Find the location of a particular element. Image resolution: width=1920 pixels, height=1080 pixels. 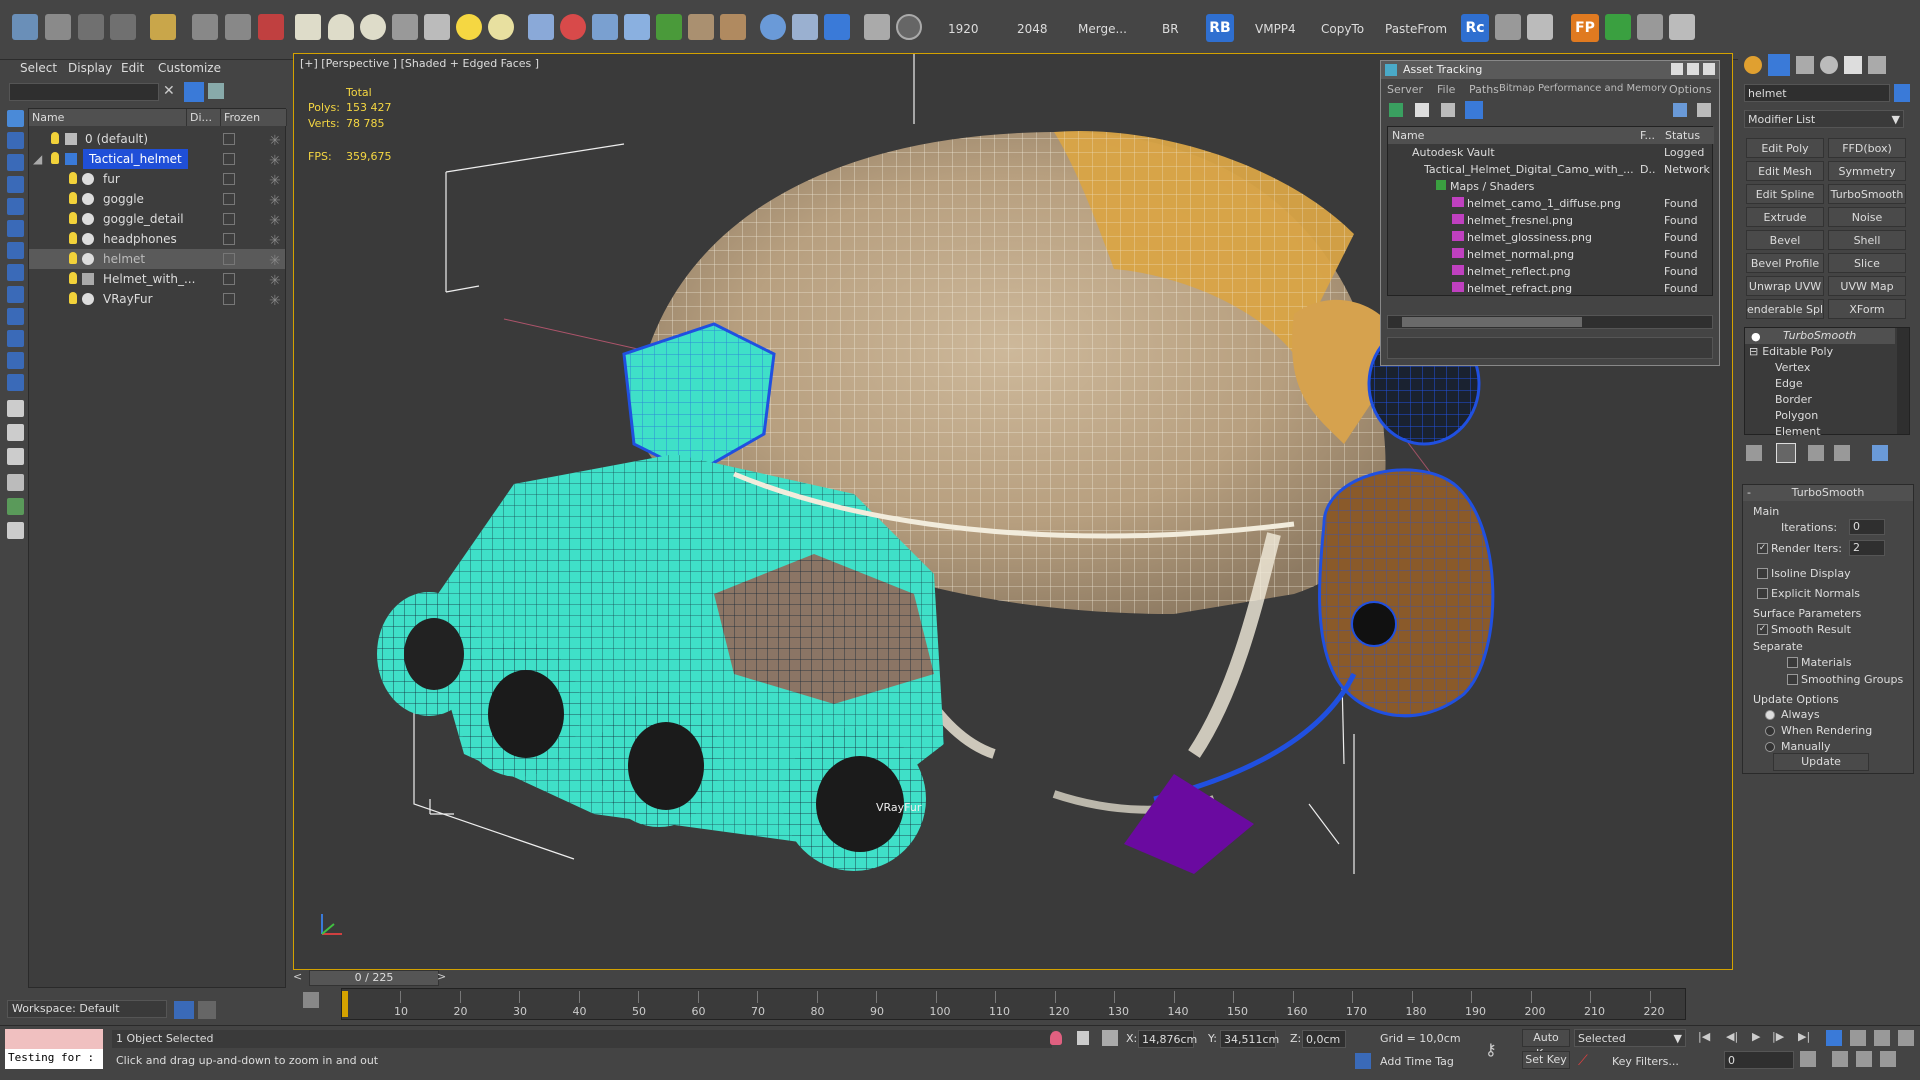

display-hidden-icon is located at coordinates (15, 382).